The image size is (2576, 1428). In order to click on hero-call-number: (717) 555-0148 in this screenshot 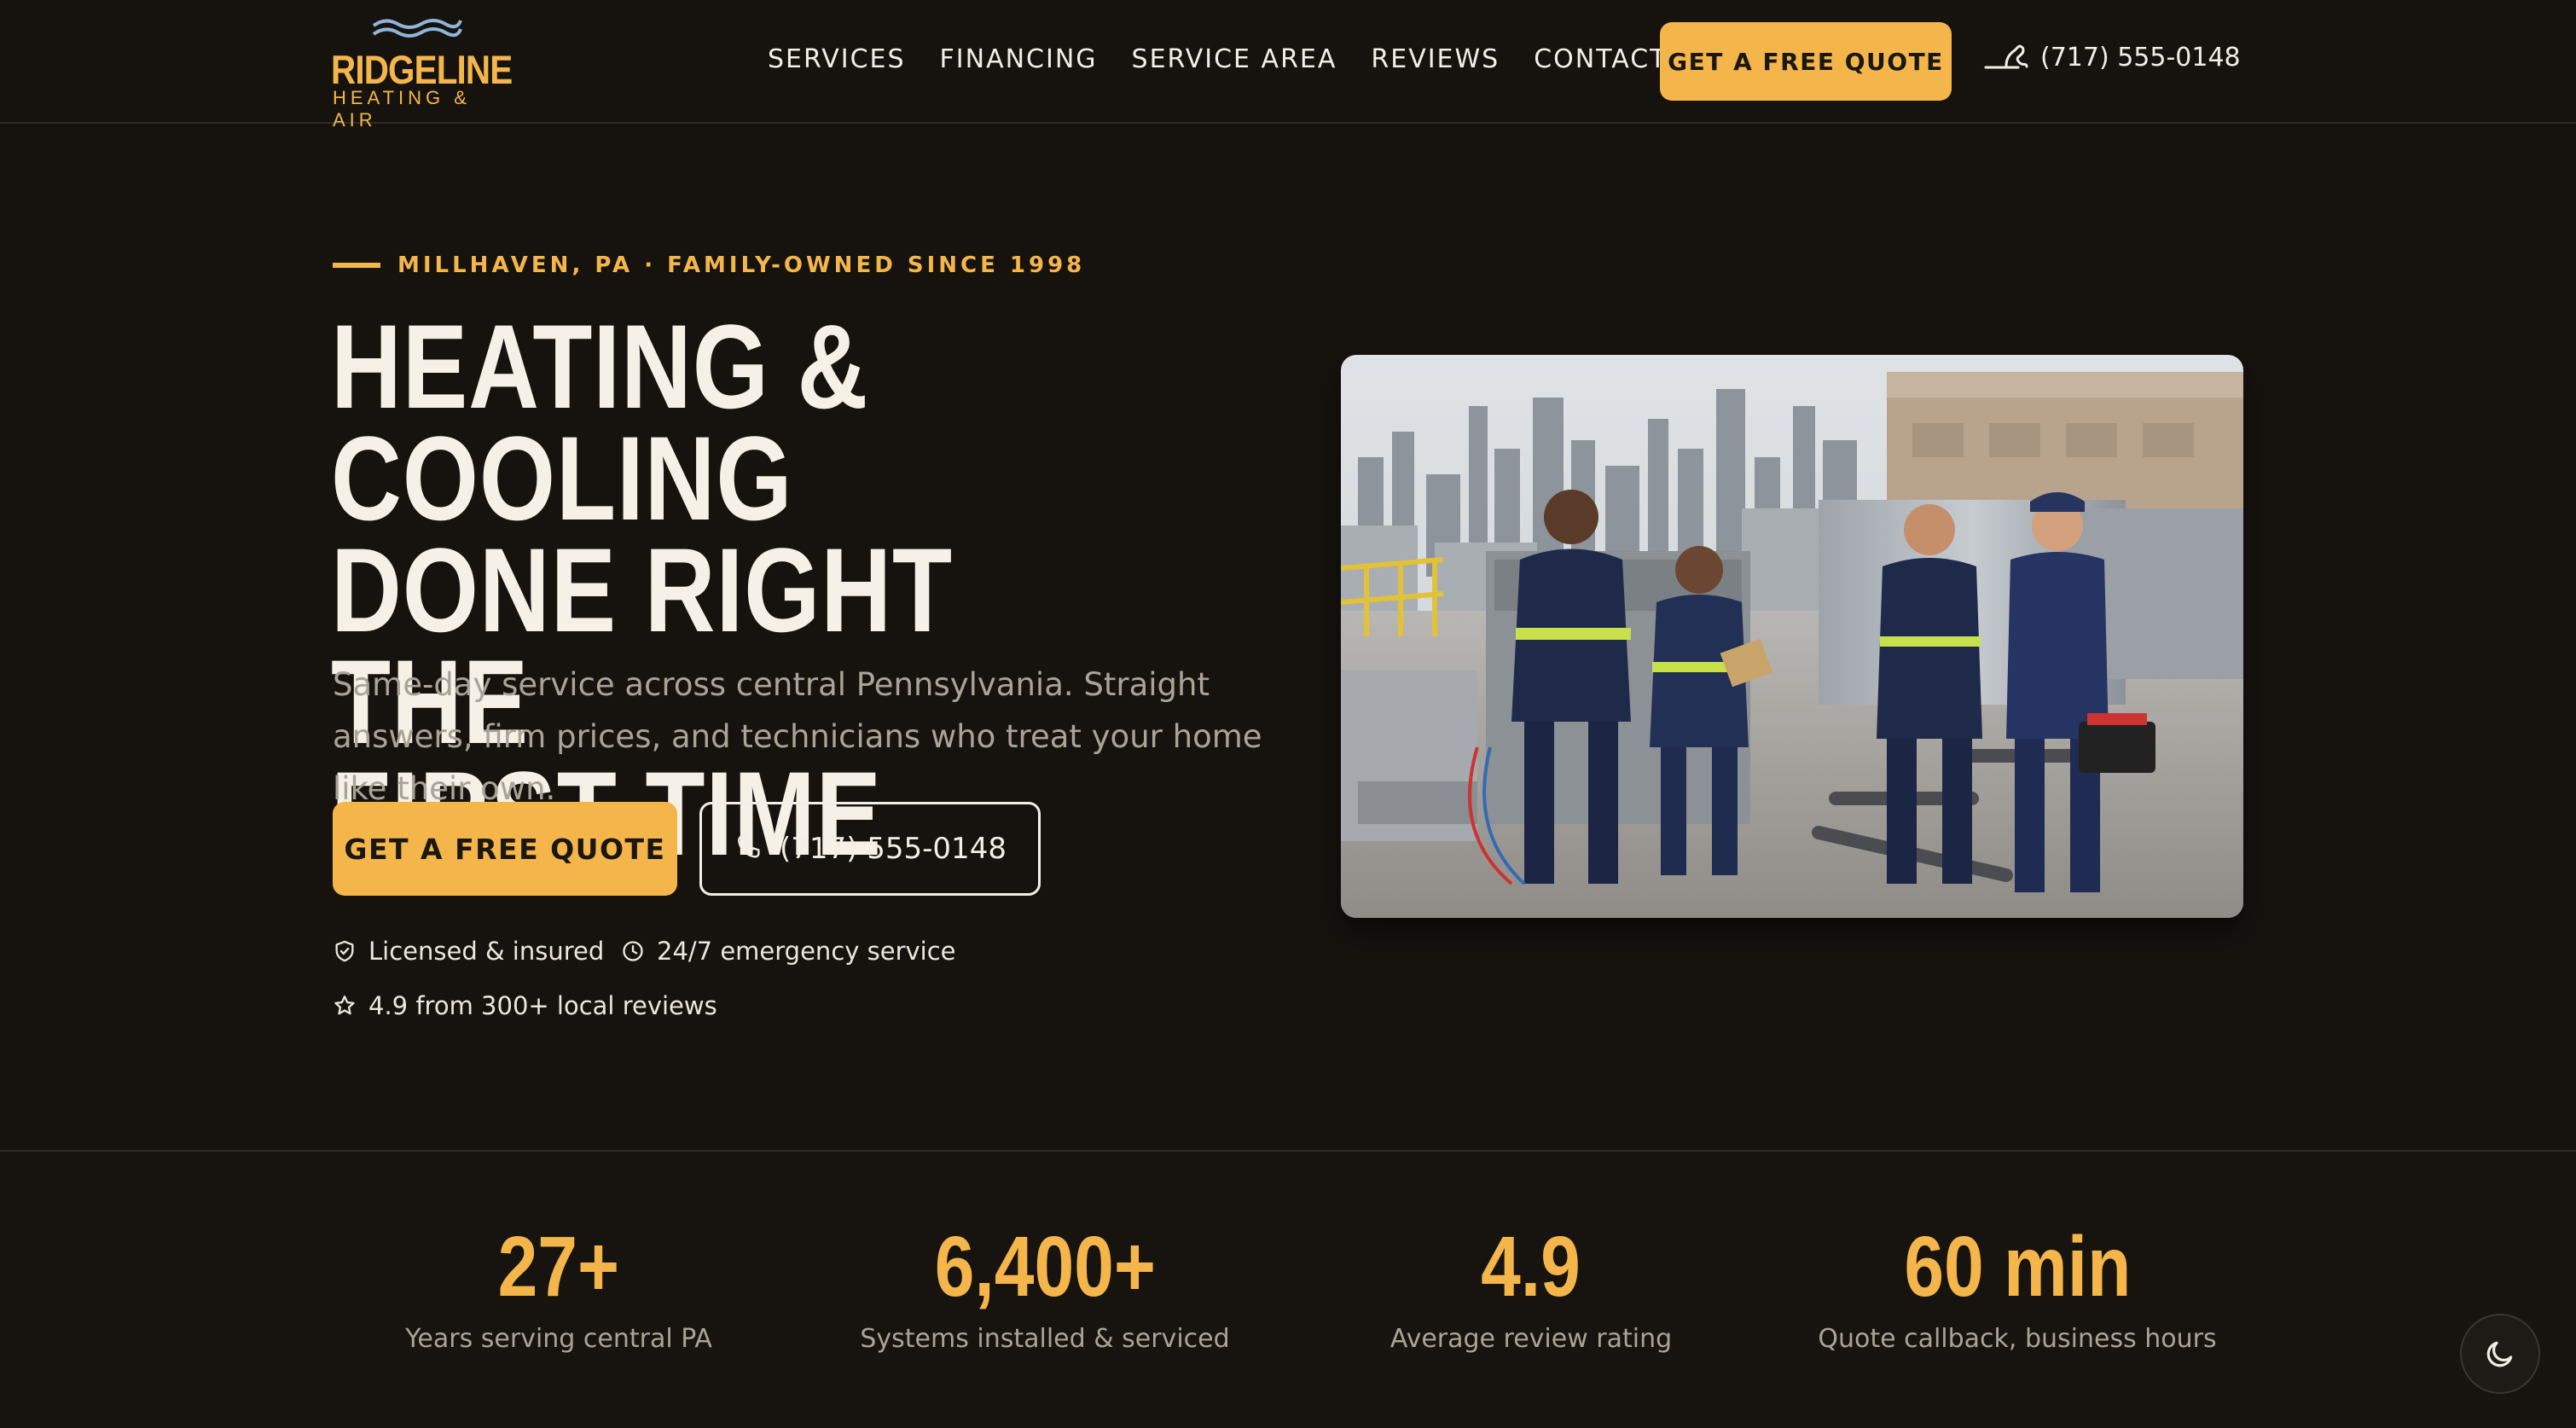, I will do `click(893, 849)`.